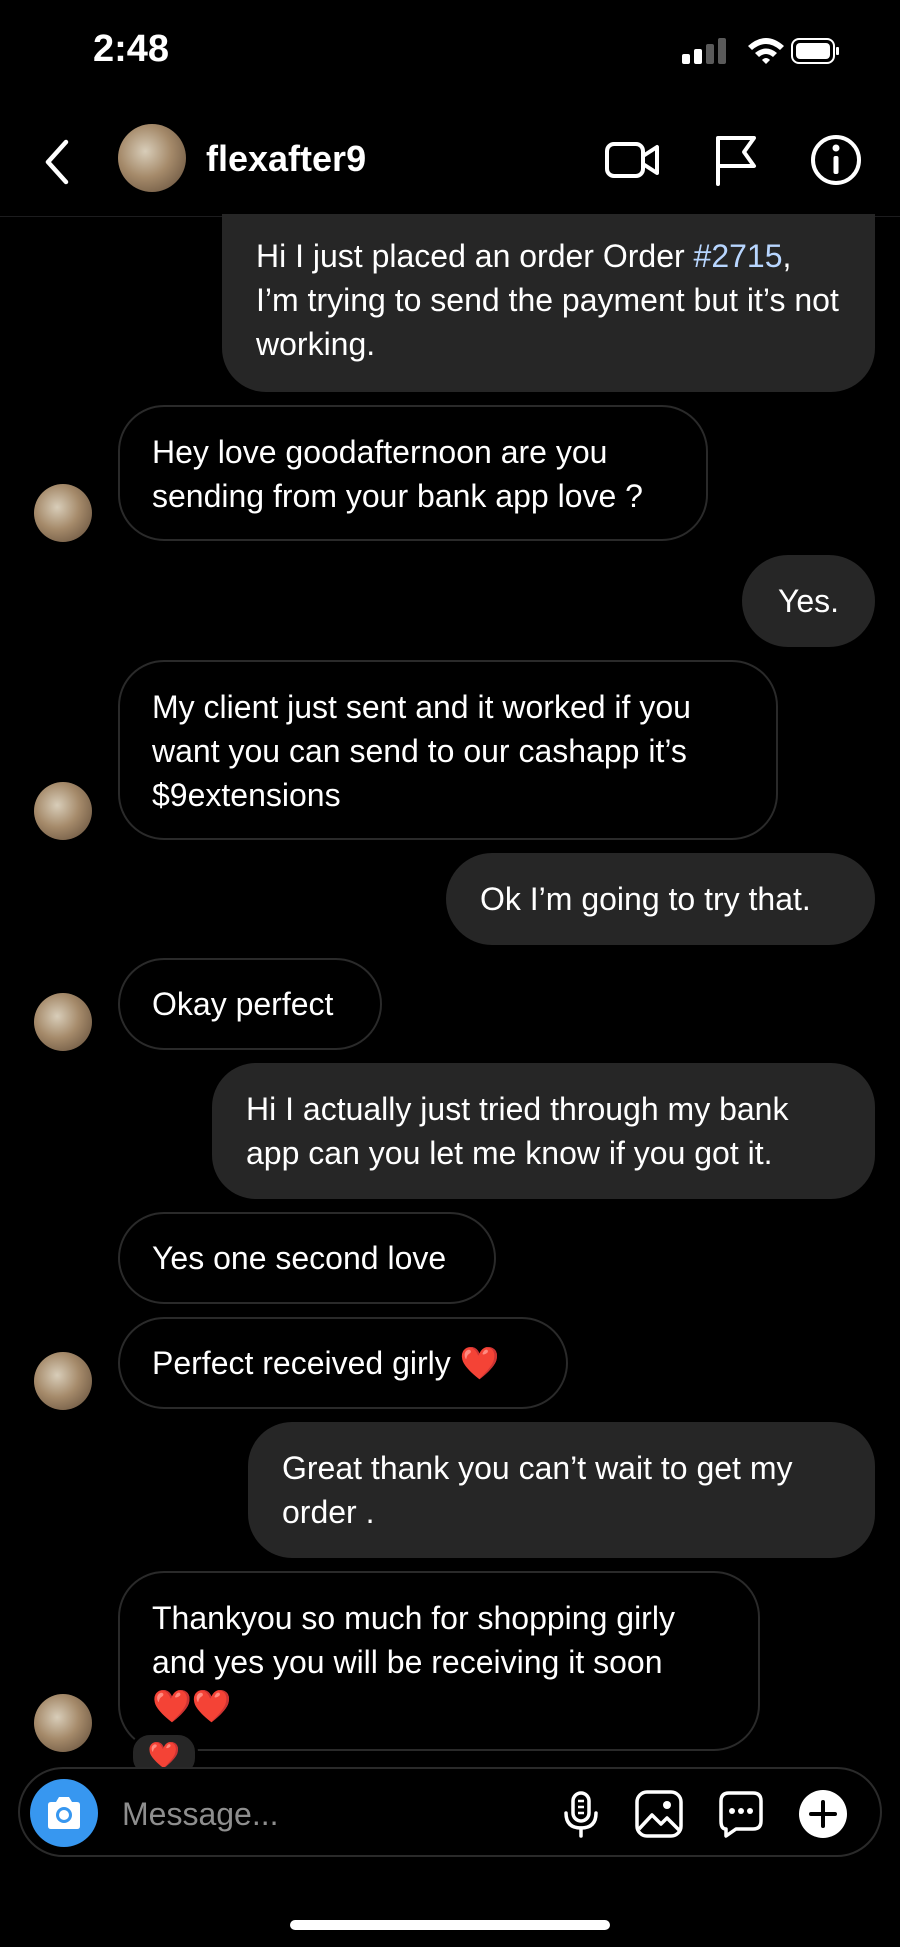  I want to click on message-text: Yes., so click(808, 601).